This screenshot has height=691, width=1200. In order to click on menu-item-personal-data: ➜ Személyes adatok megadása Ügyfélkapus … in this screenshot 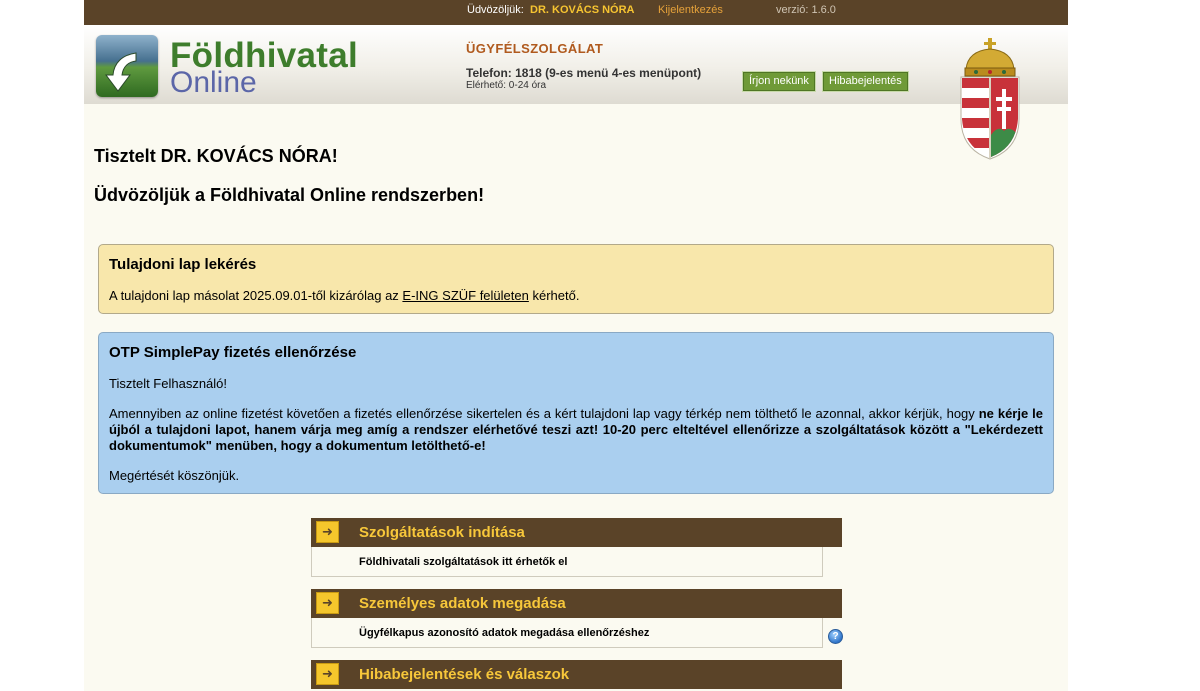, I will do `click(576, 618)`.